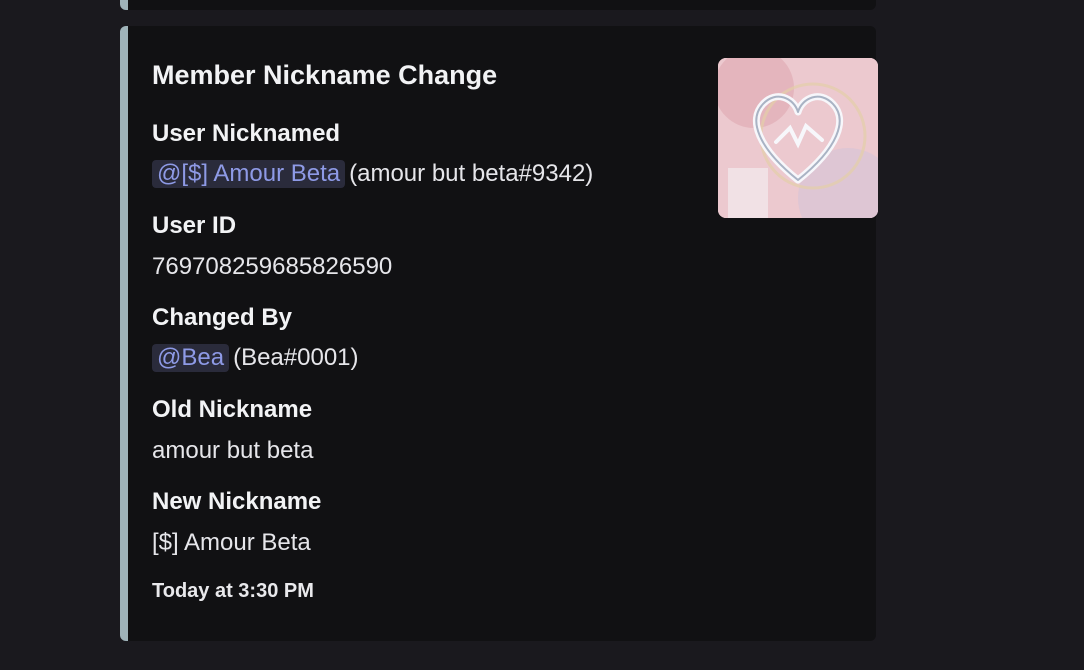 The image size is (1084, 670). I want to click on field-value-user-nicknamed: @[$] Amour Beta (amour but beta#9342), so click(372, 174).